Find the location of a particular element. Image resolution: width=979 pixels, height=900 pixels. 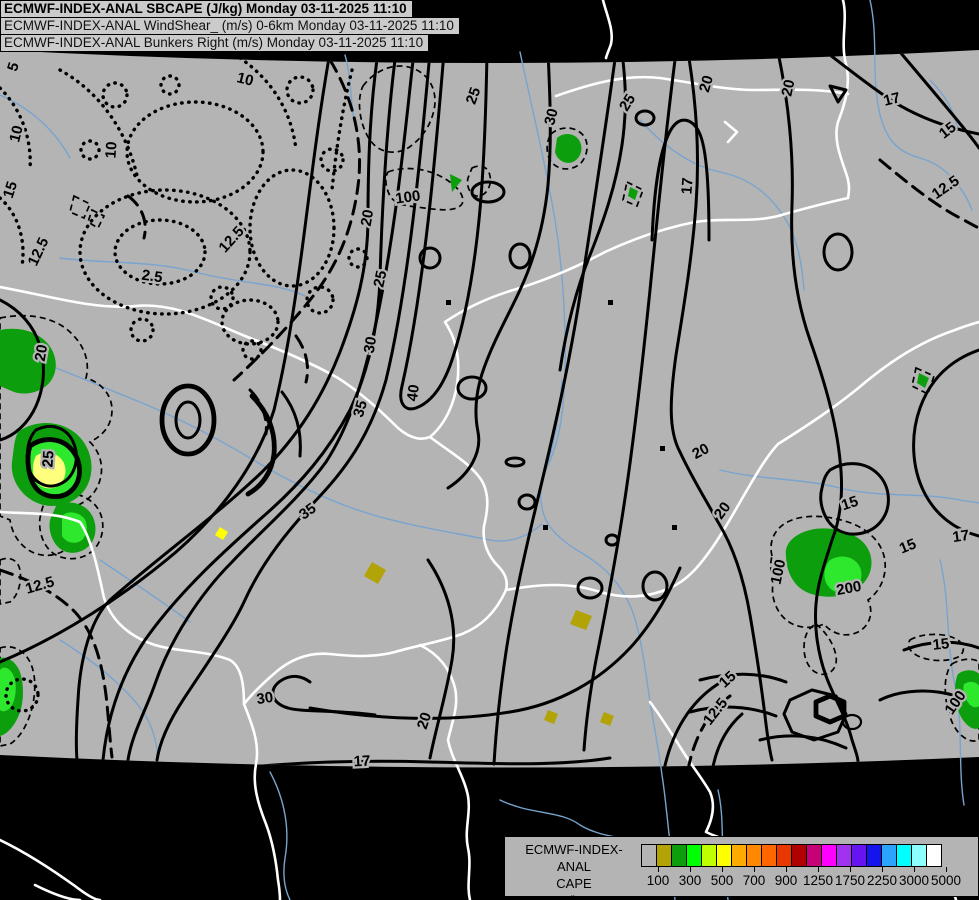

legend-text: ECMWF-INDEX-ANAL CAPE J/kg is located at coordinates (574, 870).